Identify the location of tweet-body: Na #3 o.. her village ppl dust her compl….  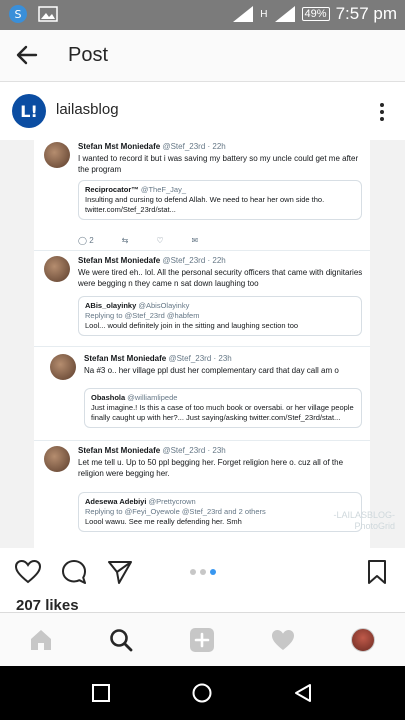
(211, 370).